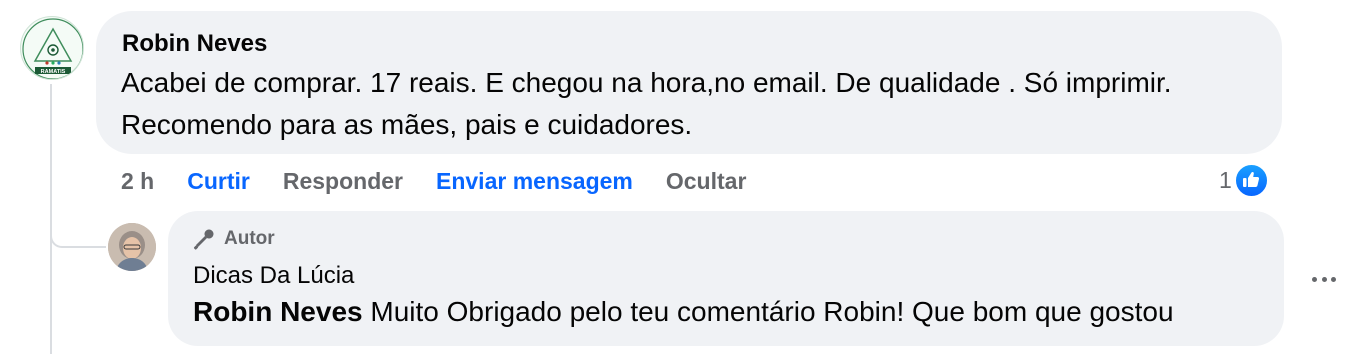  Describe the element at coordinates (1251, 180) in the screenshot. I see `thumbs-up-icon` at that location.